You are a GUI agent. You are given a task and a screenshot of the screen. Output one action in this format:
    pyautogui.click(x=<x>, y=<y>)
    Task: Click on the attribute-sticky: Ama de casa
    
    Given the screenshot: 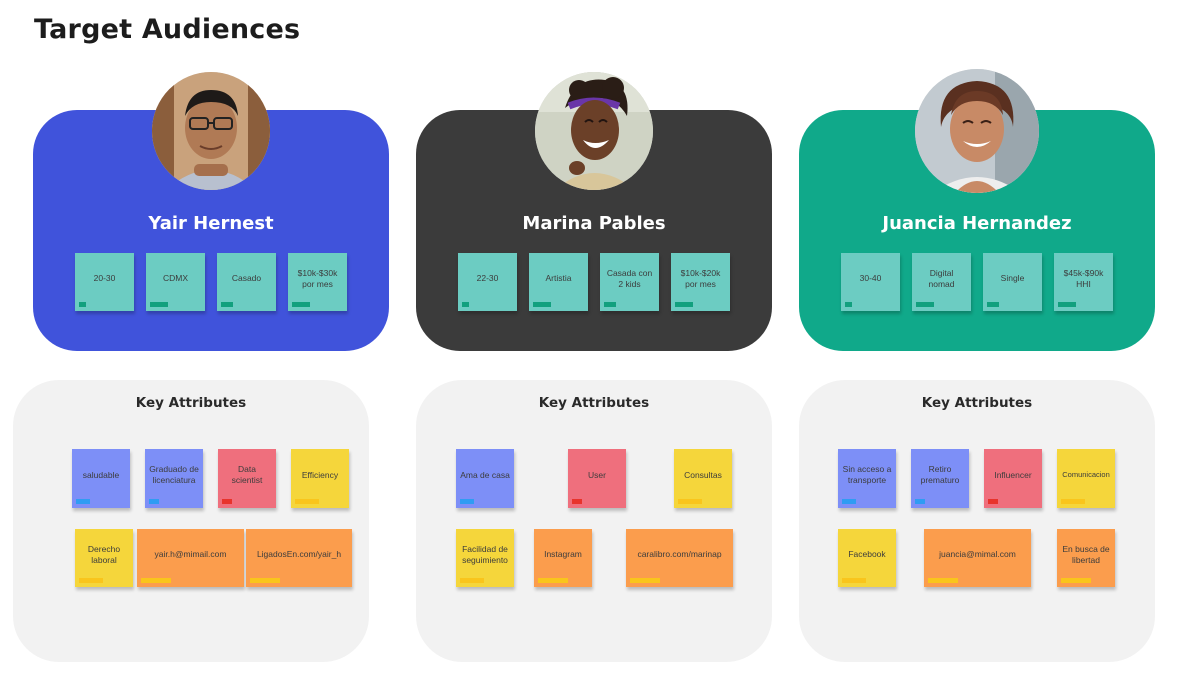 What is the action you would take?
    pyautogui.click(x=485, y=478)
    